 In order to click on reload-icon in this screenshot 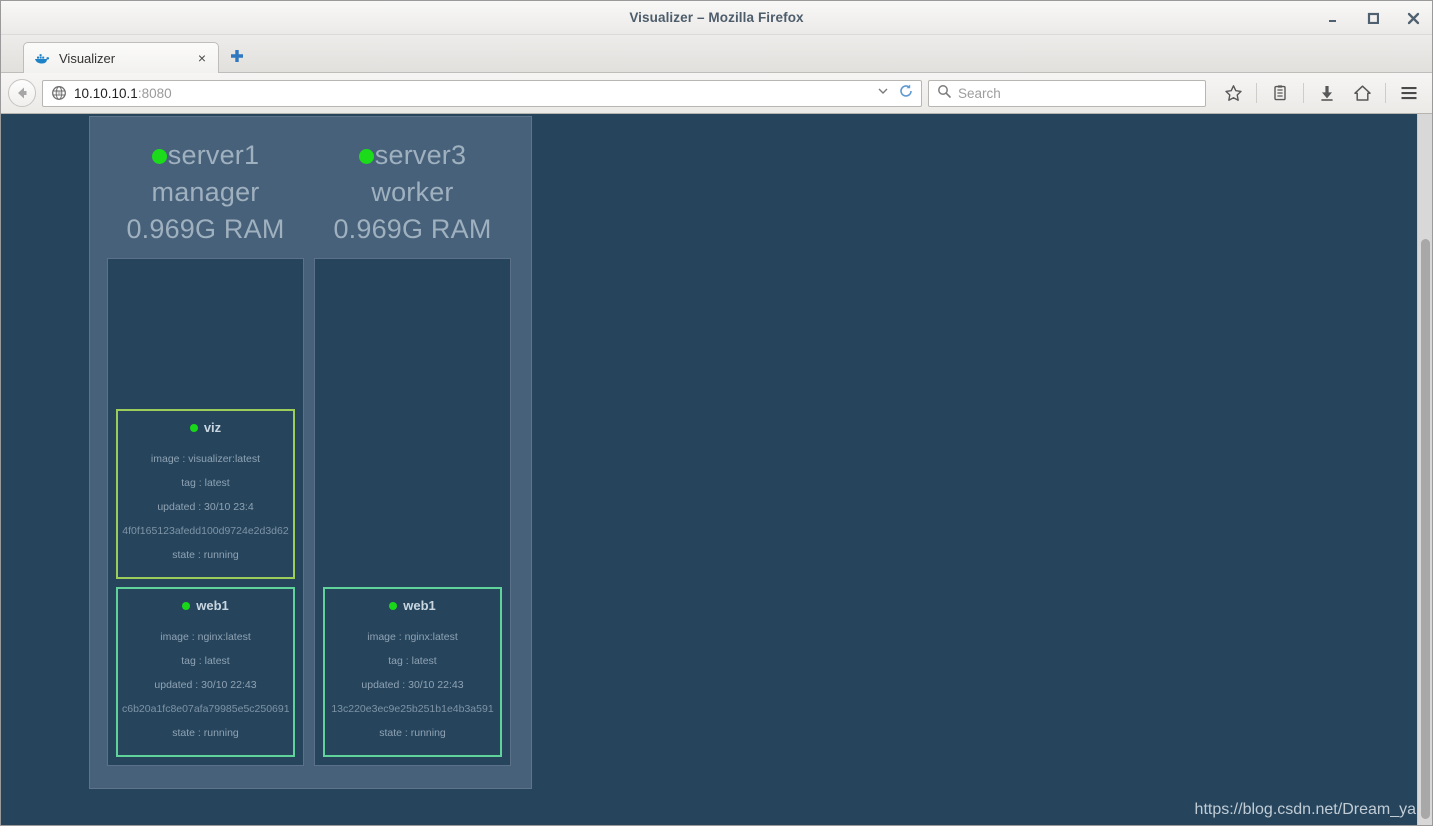, I will do `click(906, 93)`.